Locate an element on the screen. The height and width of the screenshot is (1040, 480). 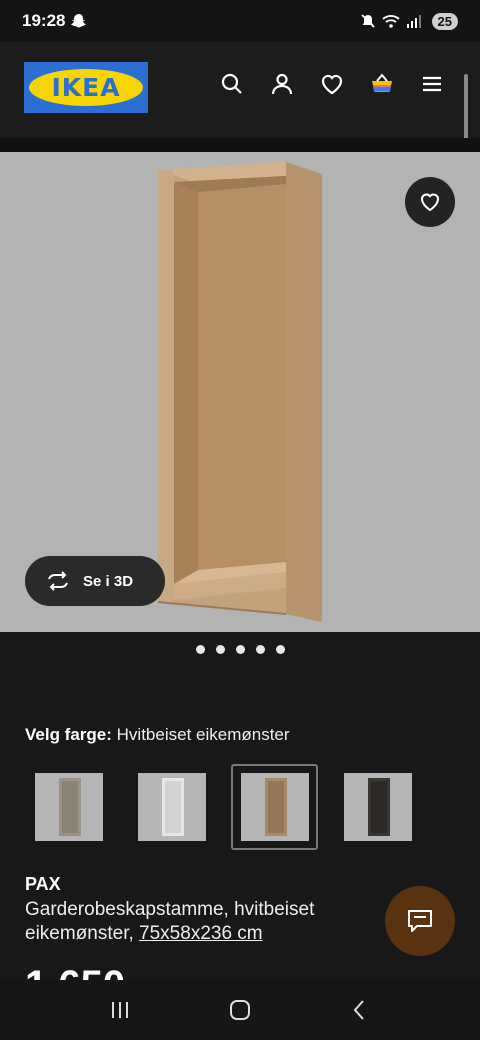
profile-icon is located at coordinates (282, 84).